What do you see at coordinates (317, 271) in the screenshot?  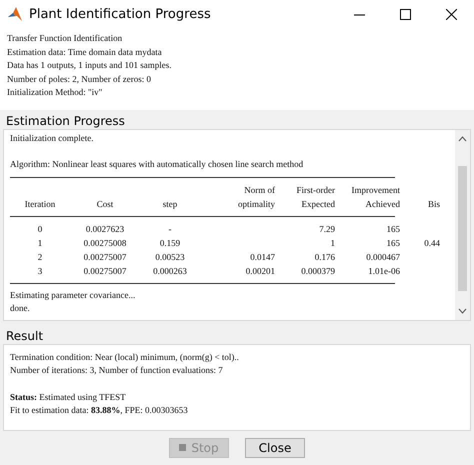 I see `table-cell-text: 0.000379` at bounding box center [317, 271].